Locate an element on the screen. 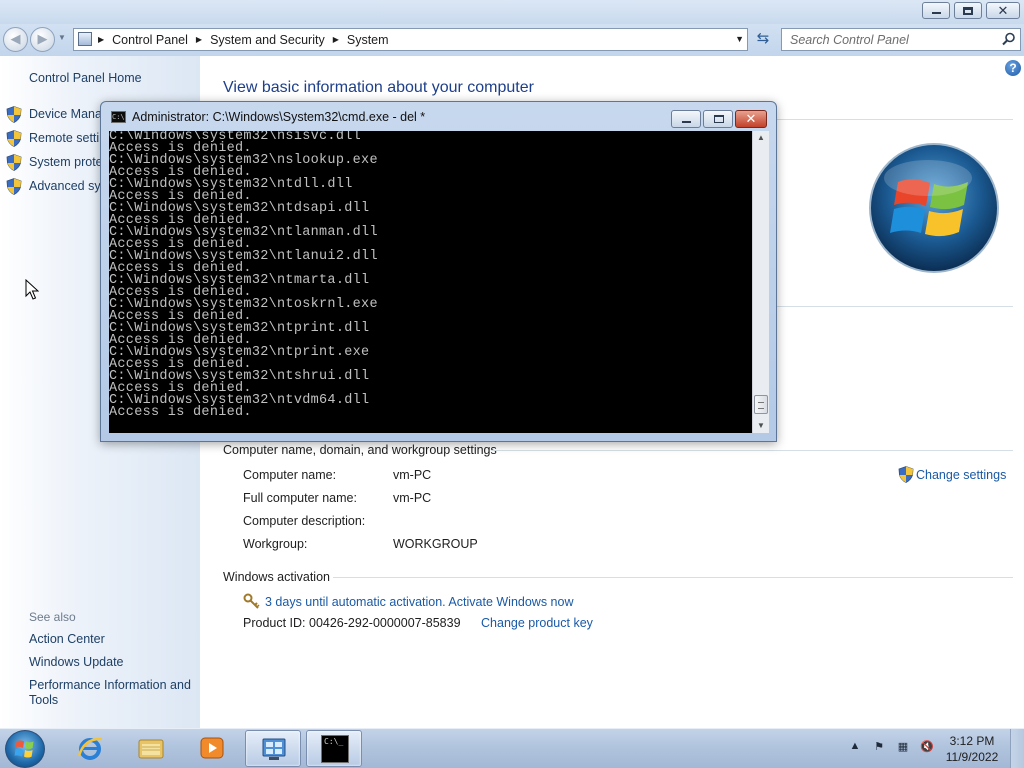 This screenshot has height=768, width=1024. forward-arrow-icon: ▶ is located at coordinates (42, 38).